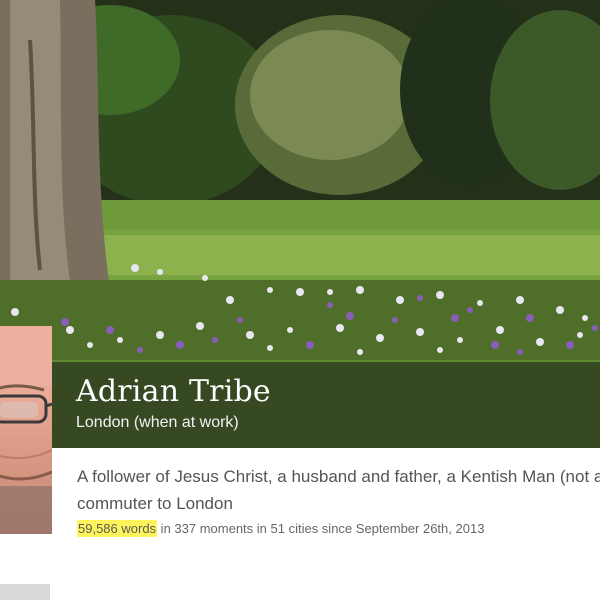  I want to click on profile-location: London (when at work), so click(157, 422).